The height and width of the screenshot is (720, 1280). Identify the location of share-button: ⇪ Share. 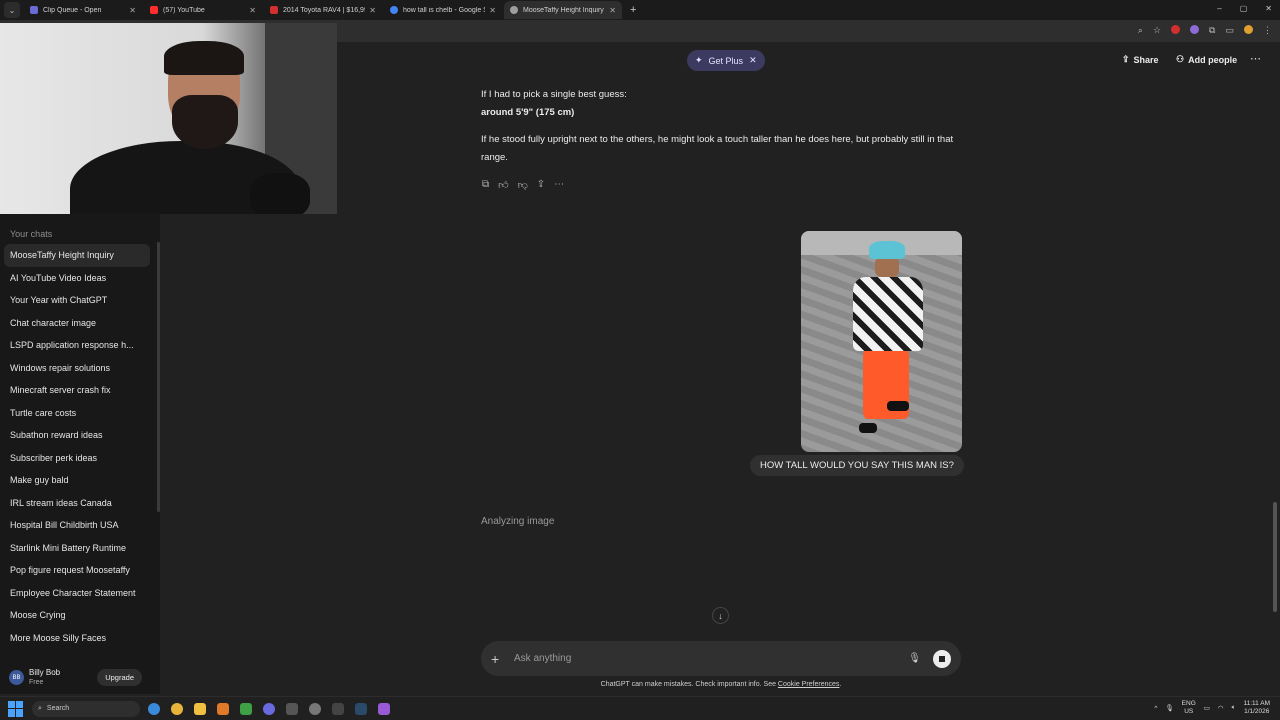
(1140, 59).